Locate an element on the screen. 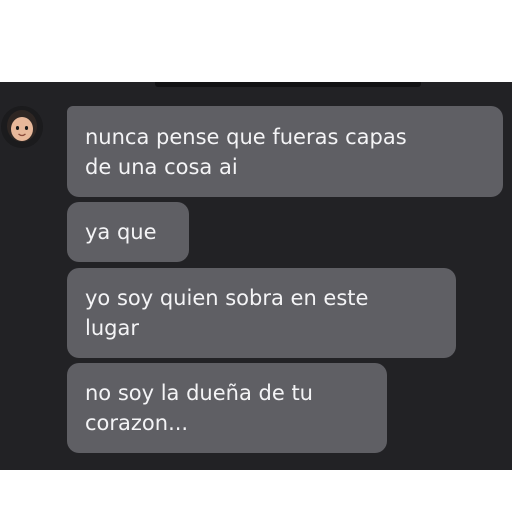  top-bar is located at coordinates (288, 84).